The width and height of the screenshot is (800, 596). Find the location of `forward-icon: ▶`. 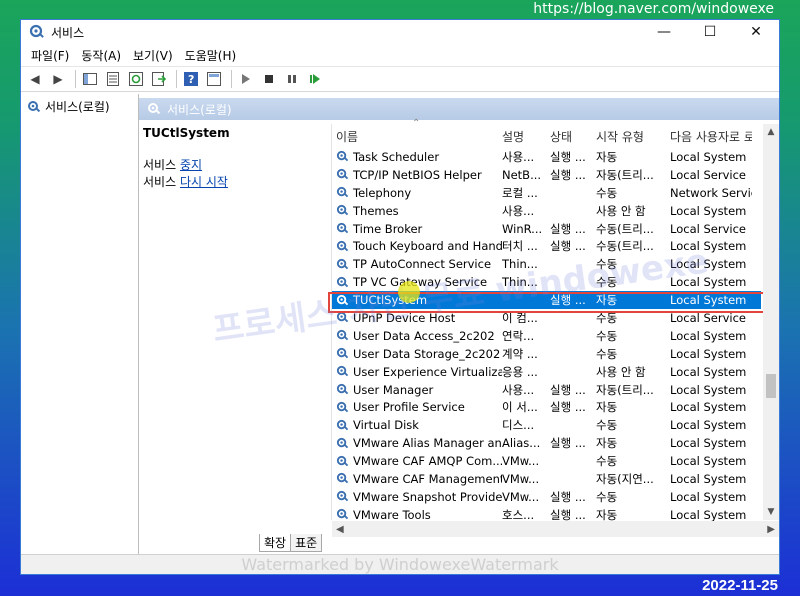

forward-icon: ▶ is located at coordinates (58, 79).